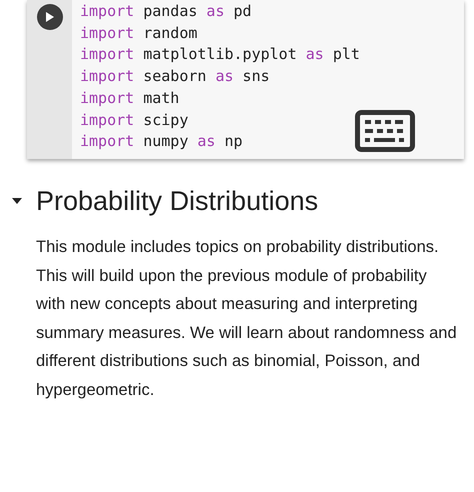  I want to click on code-line: import random, so click(139, 33).